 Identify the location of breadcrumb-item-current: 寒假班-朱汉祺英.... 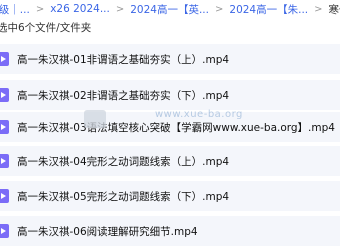
(334, 9).